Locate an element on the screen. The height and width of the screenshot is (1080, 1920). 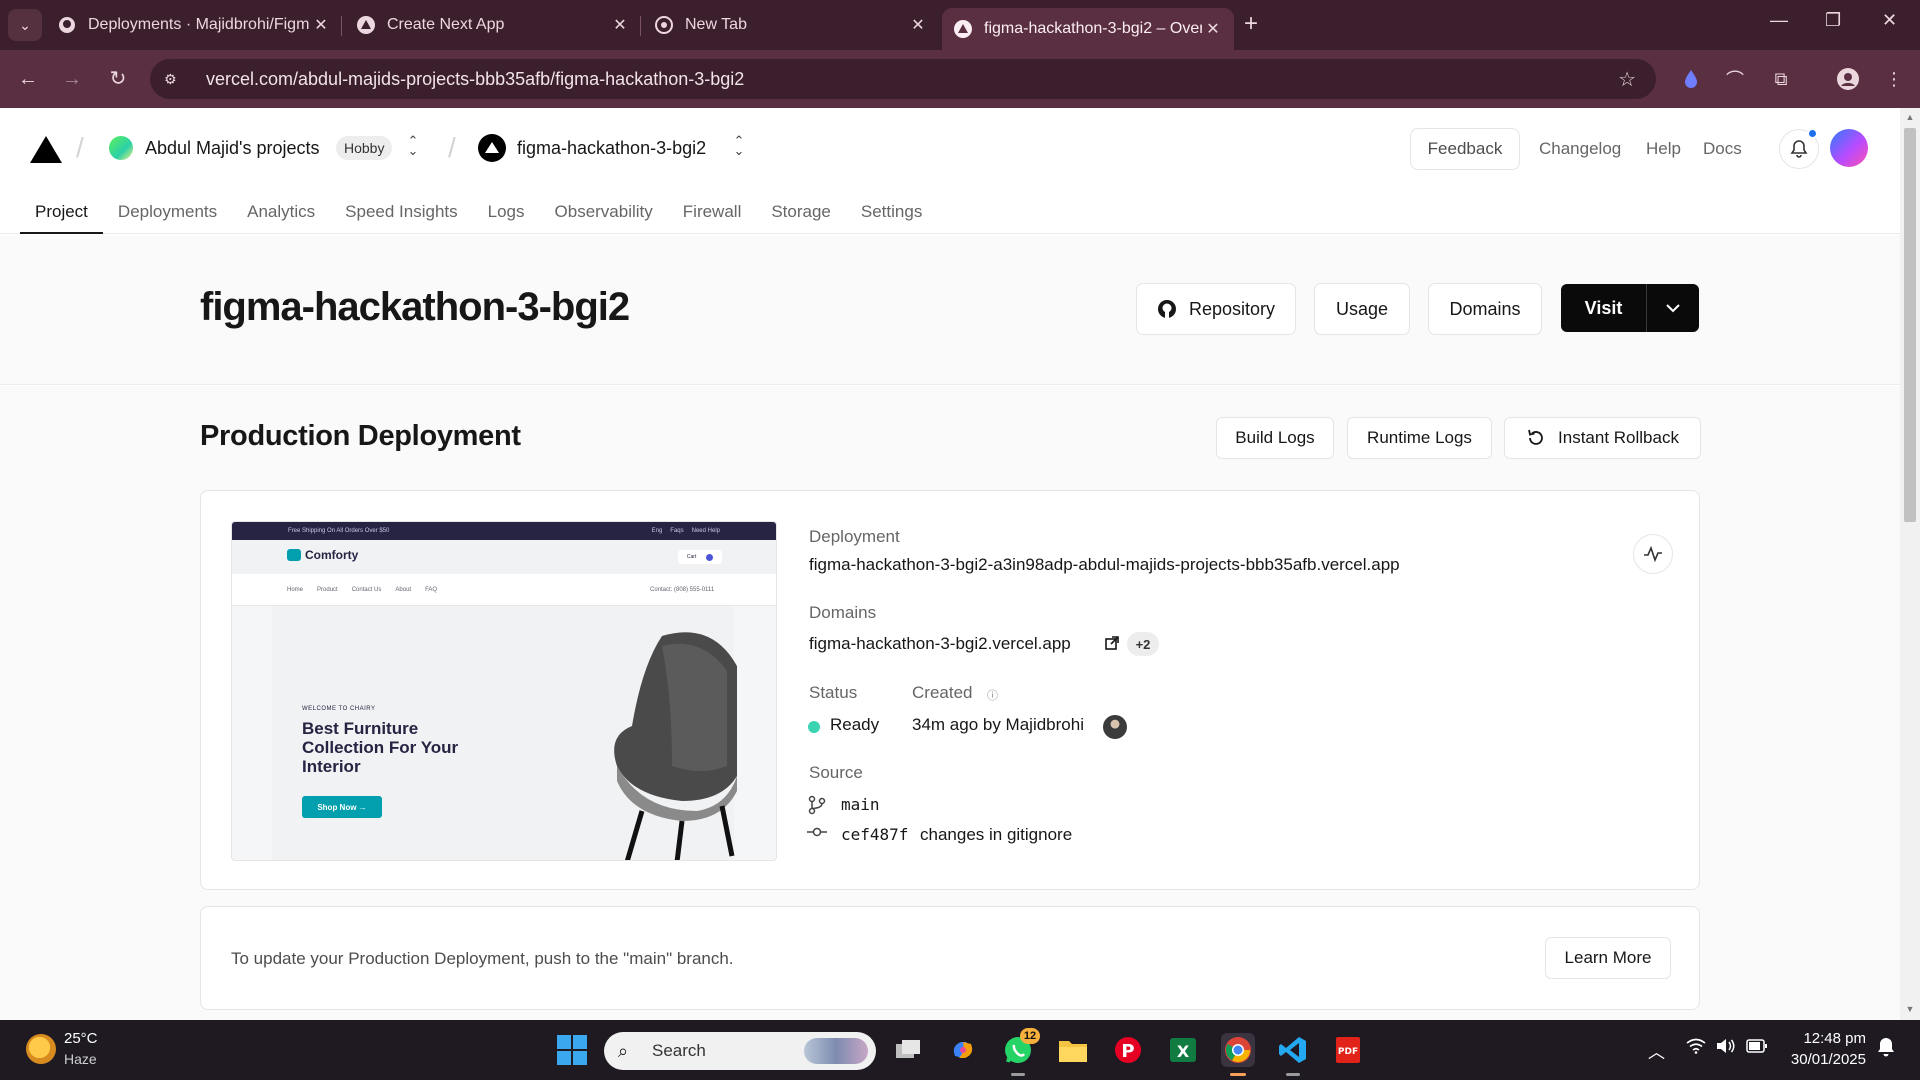
tab-observability: Observability is located at coordinates (604, 213).